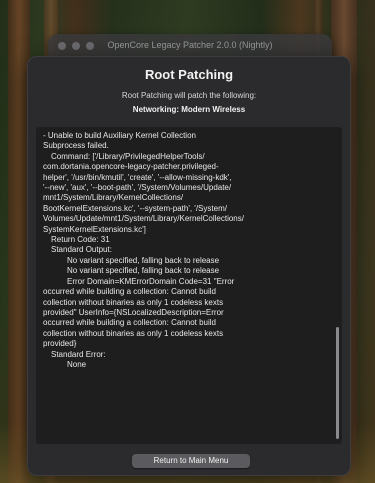 The image size is (375, 483). I want to click on log-line: provided}, so click(60, 344).